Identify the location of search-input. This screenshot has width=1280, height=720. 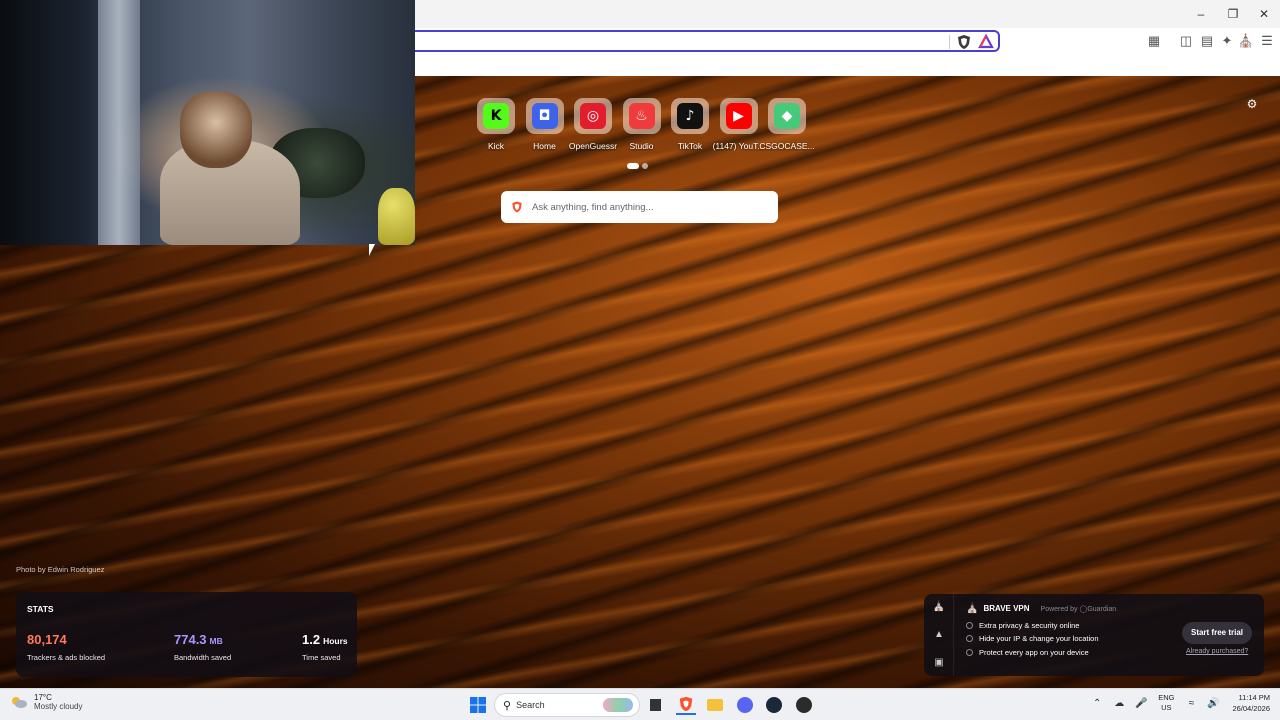
(647, 207).